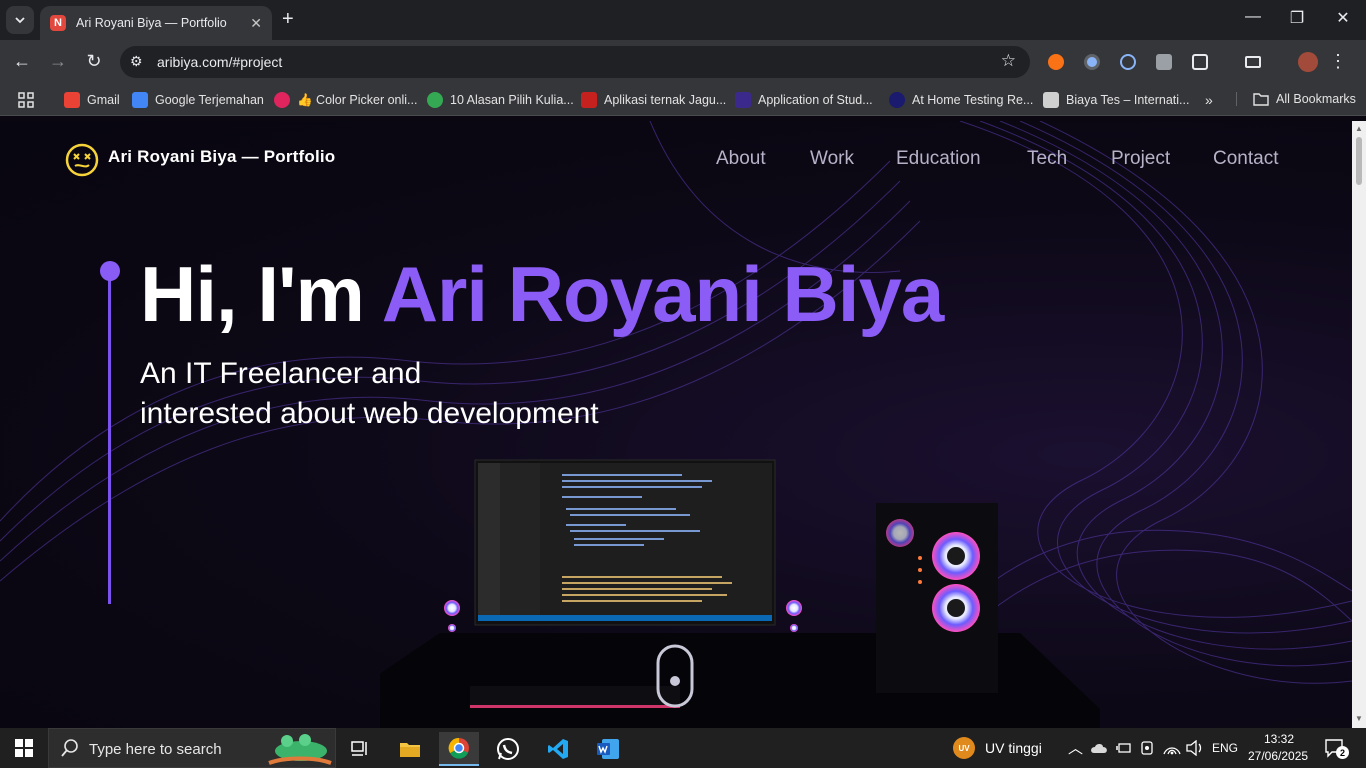  I want to click on address-bar: ⚙ aribiya.com/#project ☆, so click(575, 62).